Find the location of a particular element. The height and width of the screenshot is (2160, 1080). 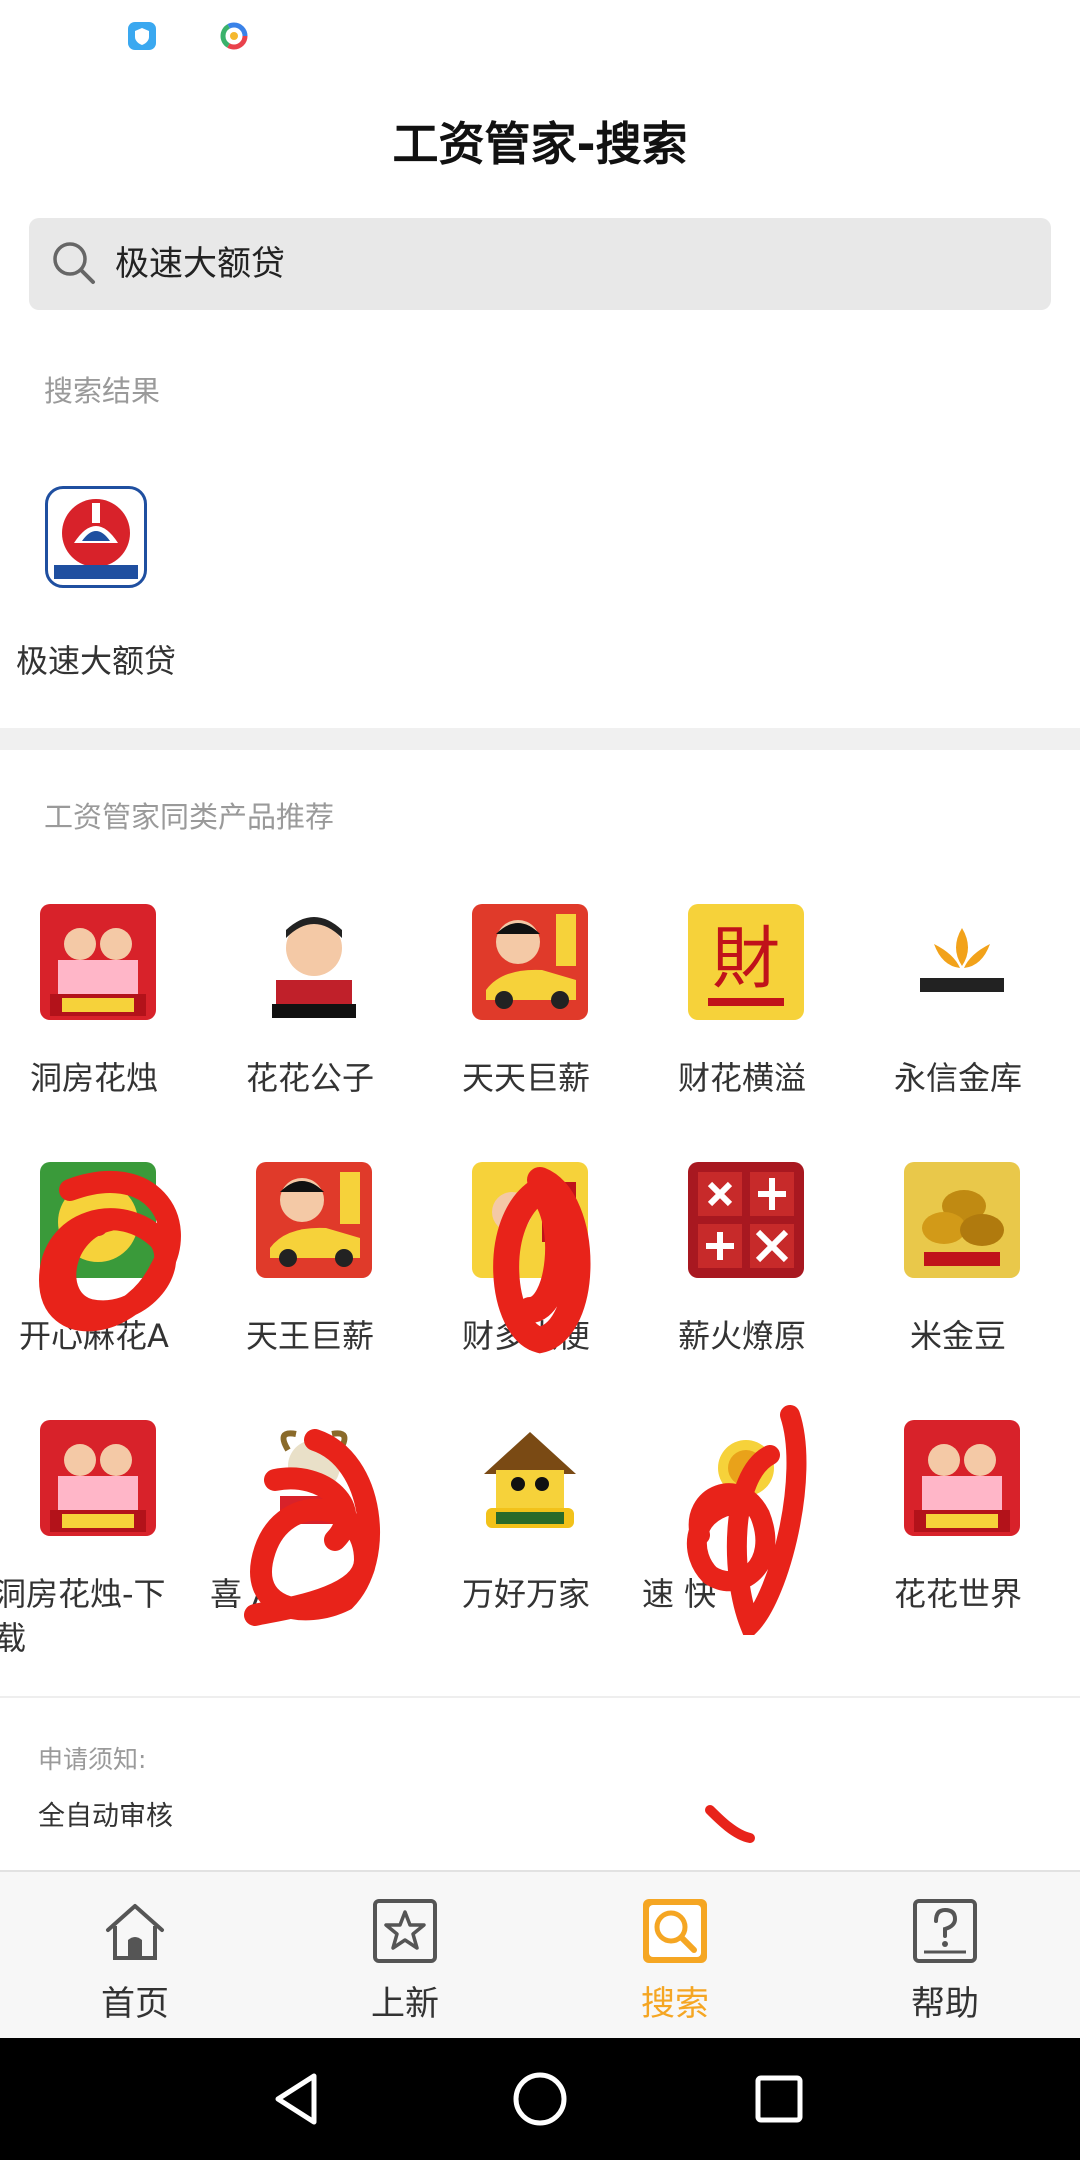

jisudaedai-logo-icon is located at coordinates (96, 537).